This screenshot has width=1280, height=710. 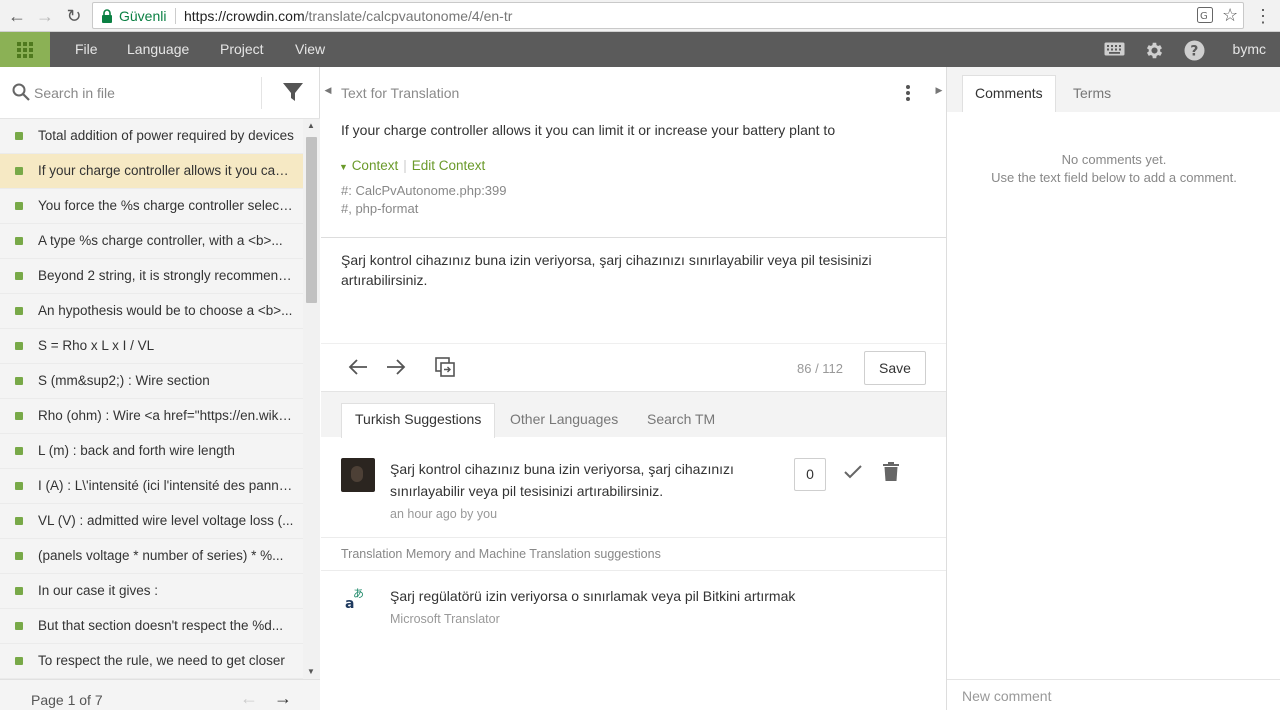 I want to click on list-scrollbar: ▲ ▼, so click(x=311, y=399).